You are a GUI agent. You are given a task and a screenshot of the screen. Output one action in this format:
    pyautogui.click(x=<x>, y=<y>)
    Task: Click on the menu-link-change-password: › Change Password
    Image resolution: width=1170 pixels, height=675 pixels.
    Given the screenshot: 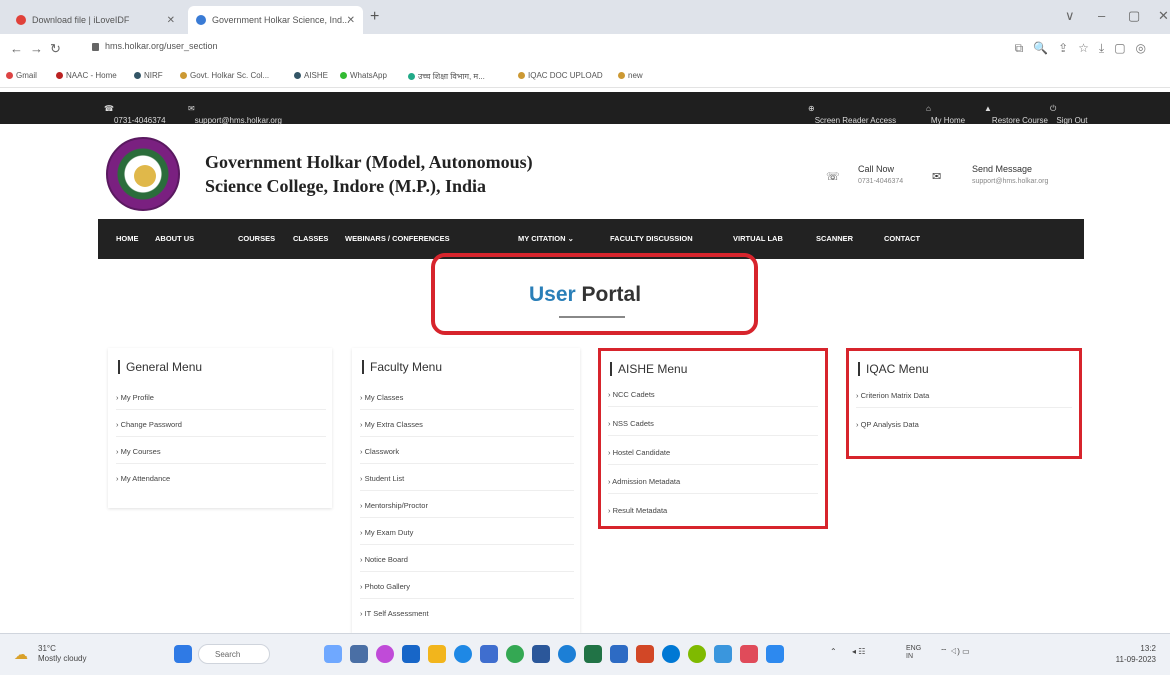 What is the action you would take?
    pyautogui.click(x=149, y=424)
    